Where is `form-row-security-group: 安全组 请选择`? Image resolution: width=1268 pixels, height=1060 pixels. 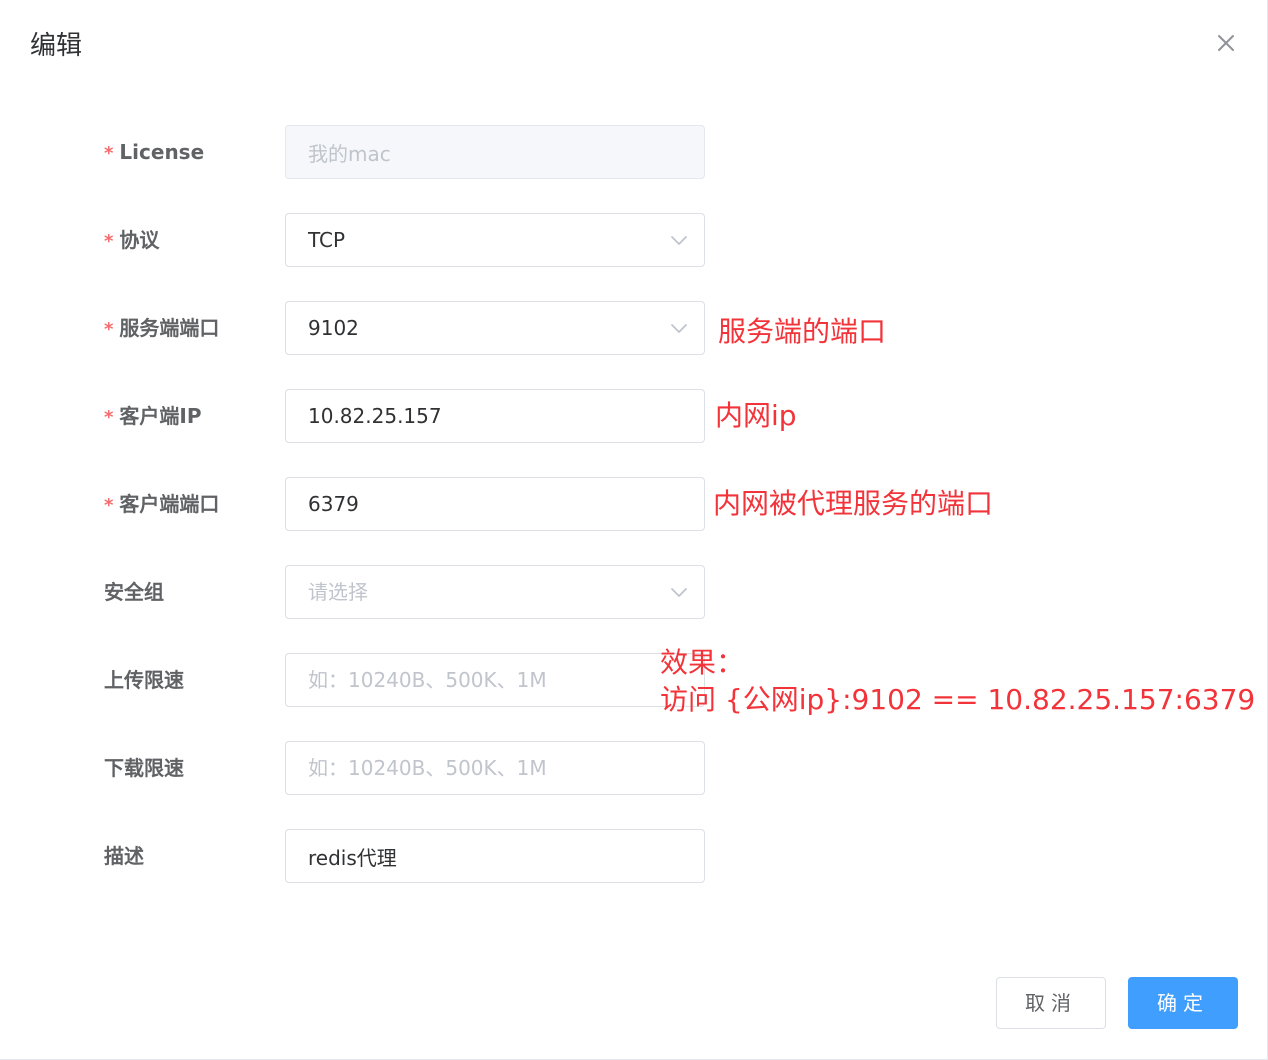 form-row-security-group: 安全组 请选择 is located at coordinates (634, 592).